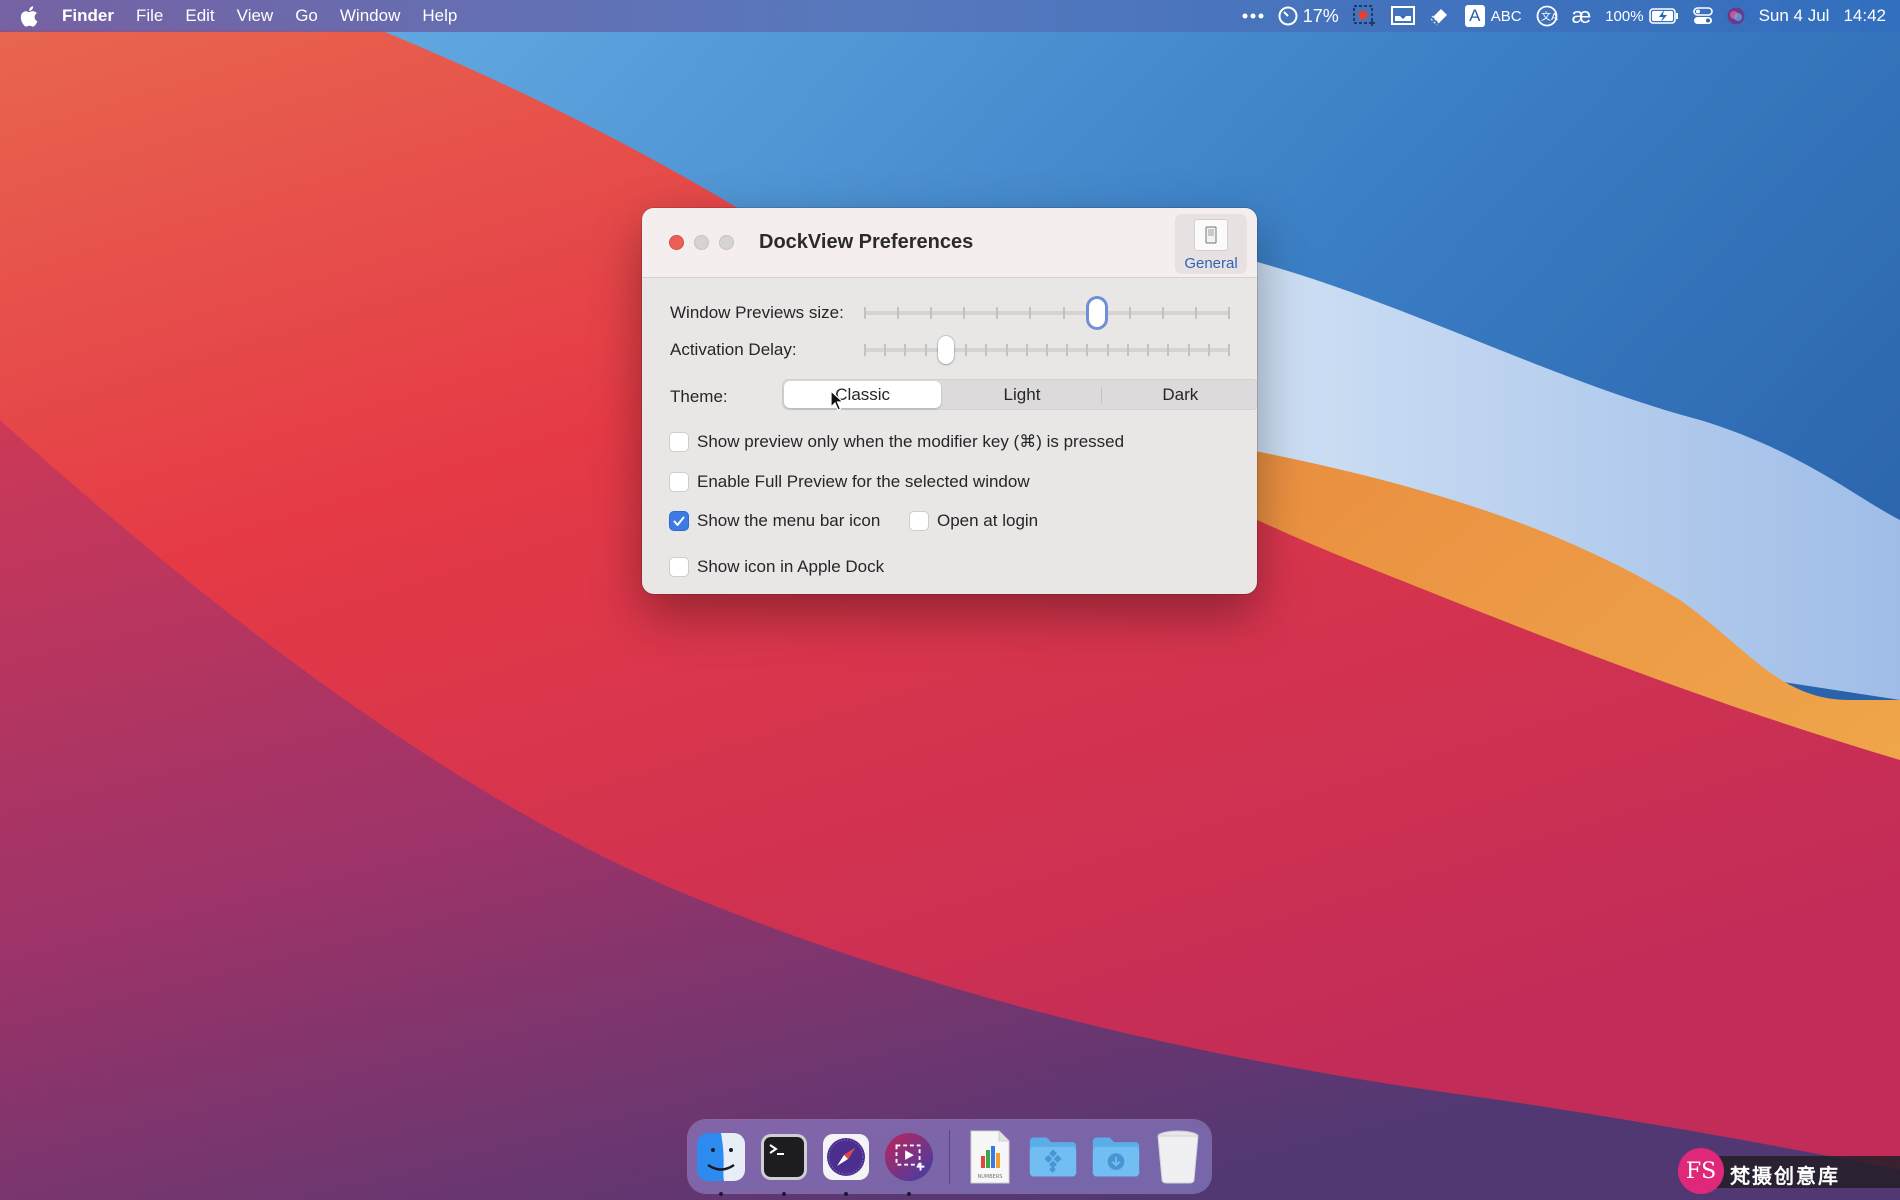 This screenshot has height=1200, width=1900. I want to click on apple-dock-checkbox, so click(679, 567).